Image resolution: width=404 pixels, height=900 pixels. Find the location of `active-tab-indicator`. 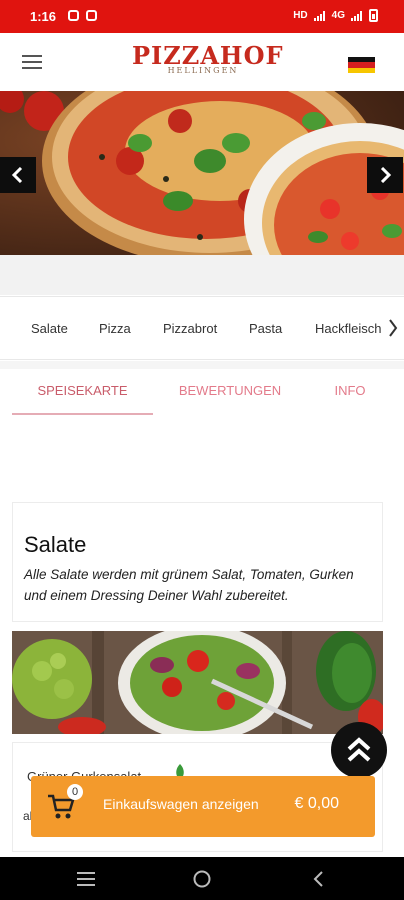

active-tab-indicator is located at coordinates (82, 414).